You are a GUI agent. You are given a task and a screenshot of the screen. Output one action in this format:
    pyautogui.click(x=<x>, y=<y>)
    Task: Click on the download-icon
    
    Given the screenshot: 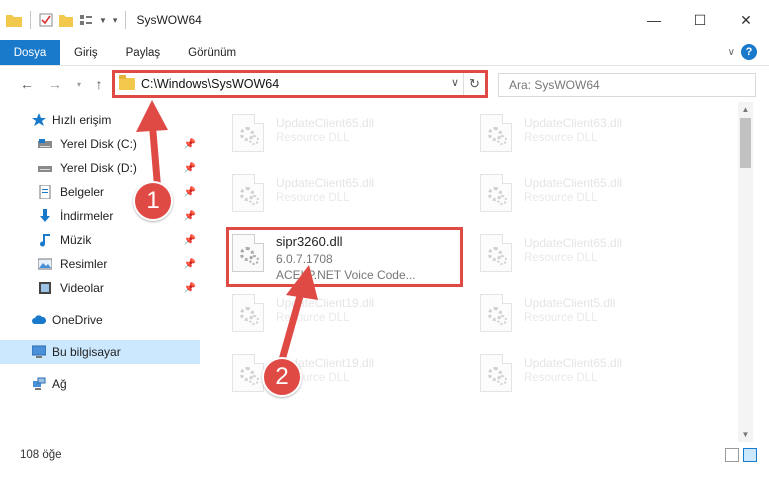 What is the action you would take?
    pyautogui.click(x=45, y=215)
    